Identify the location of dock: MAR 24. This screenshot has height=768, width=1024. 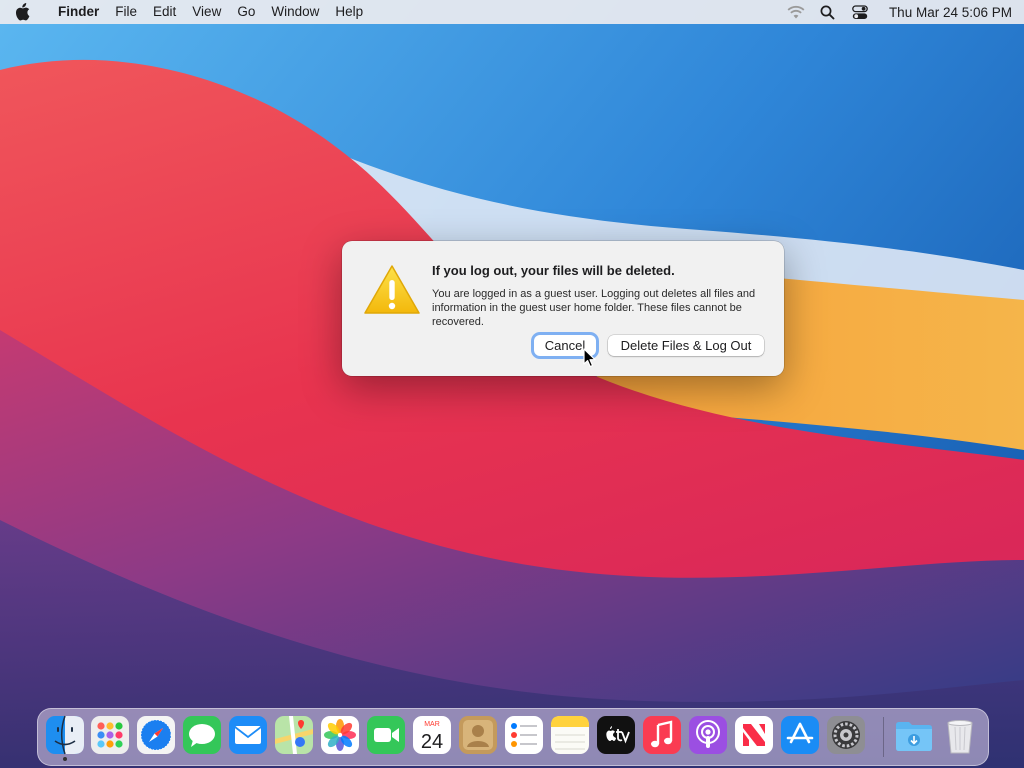
(513, 737).